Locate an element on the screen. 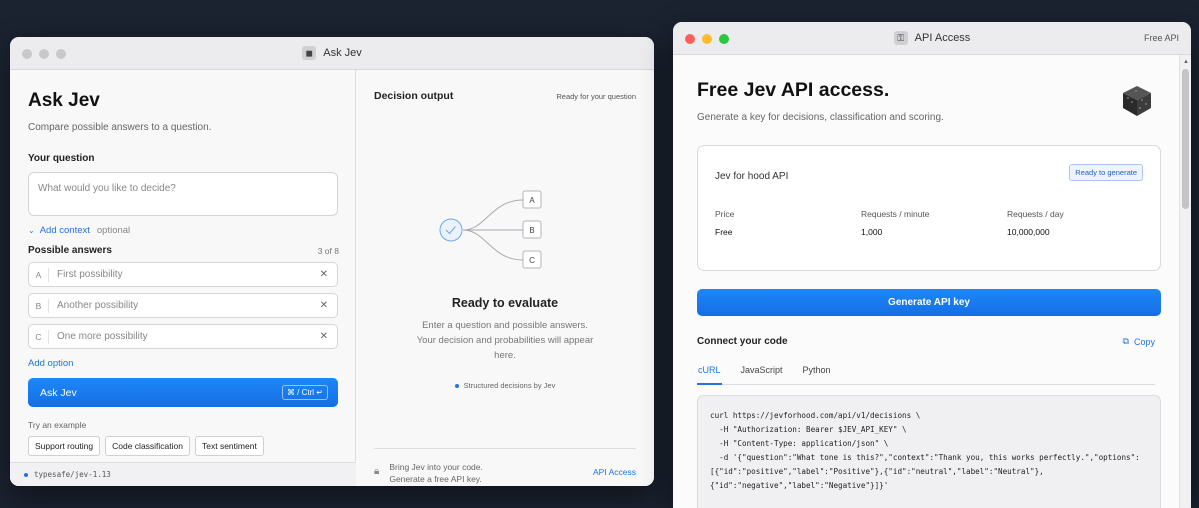 The height and width of the screenshot is (508, 1199). question-label: Your question is located at coordinates (61, 158).